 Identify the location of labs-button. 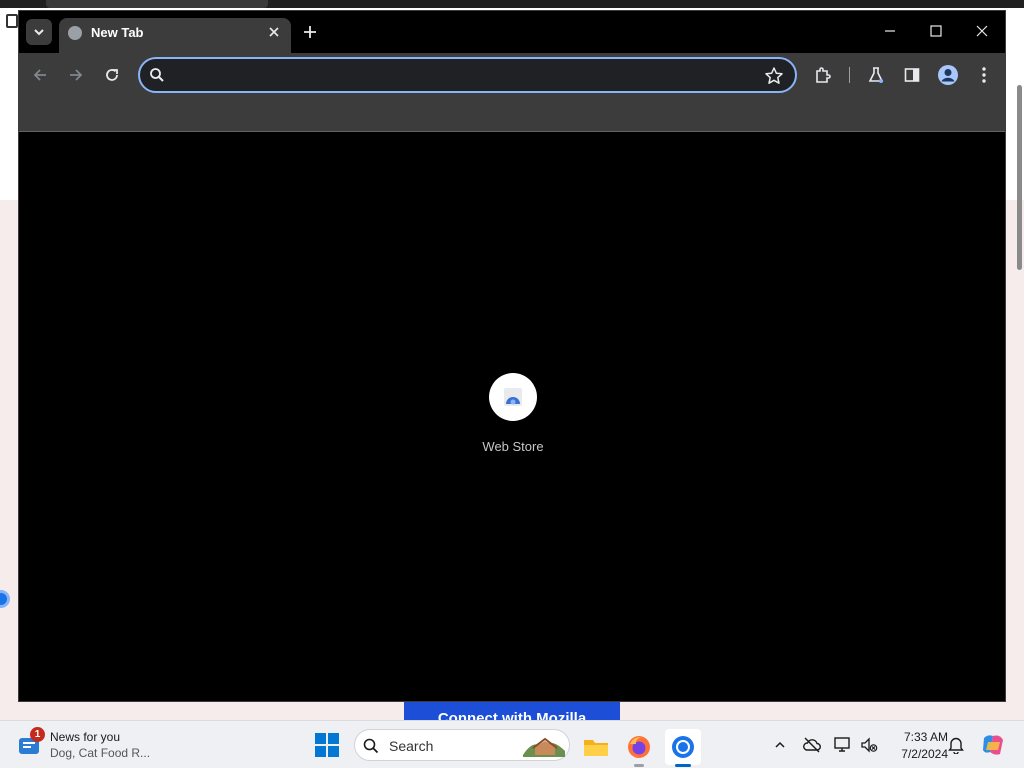
(876, 75).